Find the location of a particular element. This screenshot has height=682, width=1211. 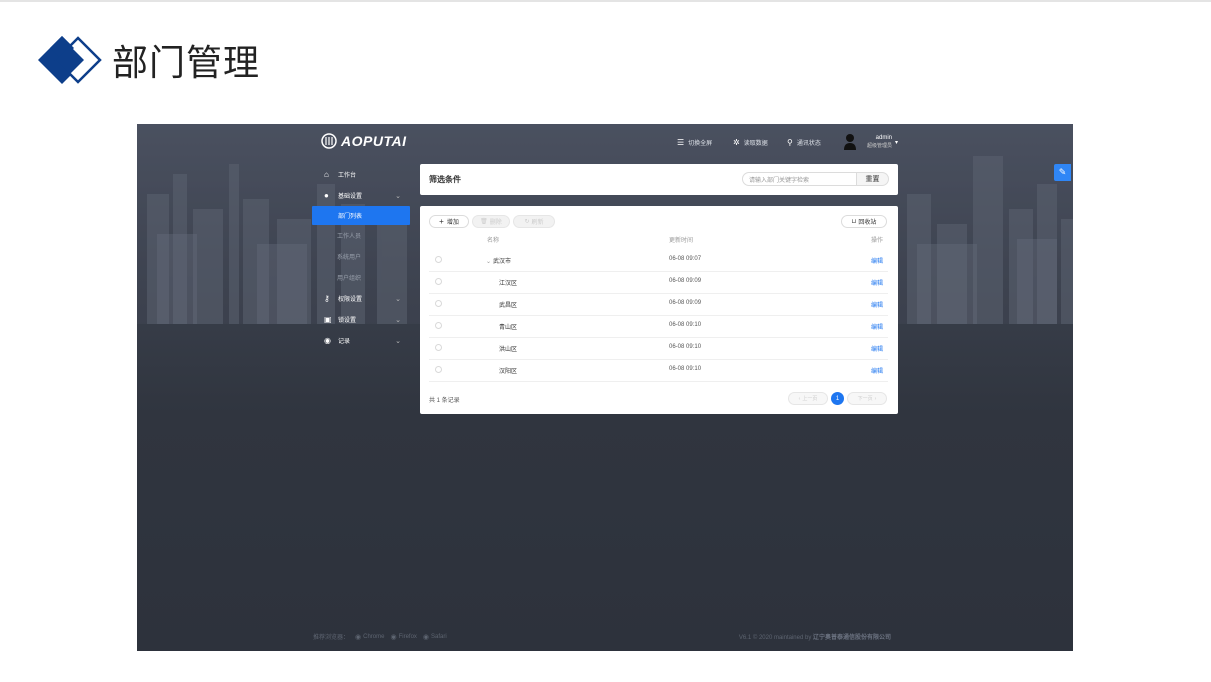

eye-icon: ◉ is located at coordinates (327, 340).